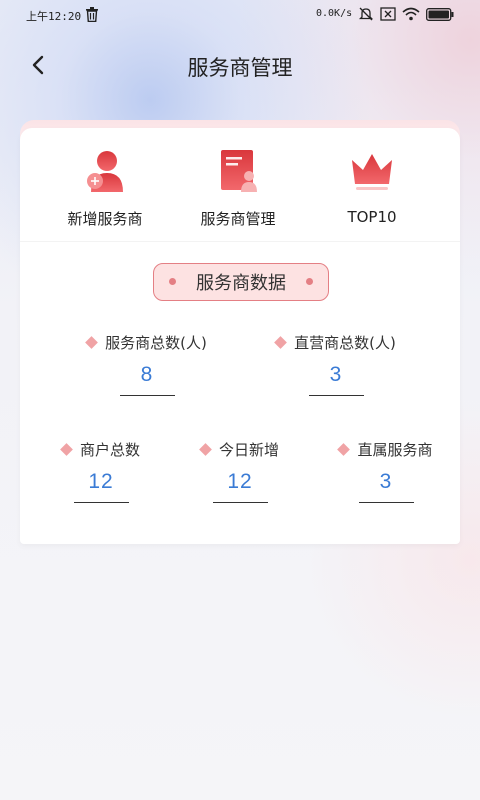 Image resolution: width=480 pixels, height=800 pixels. What do you see at coordinates (372, 172) in the screenshot?
I see `crown-icon` at bounding box center [372, 172].